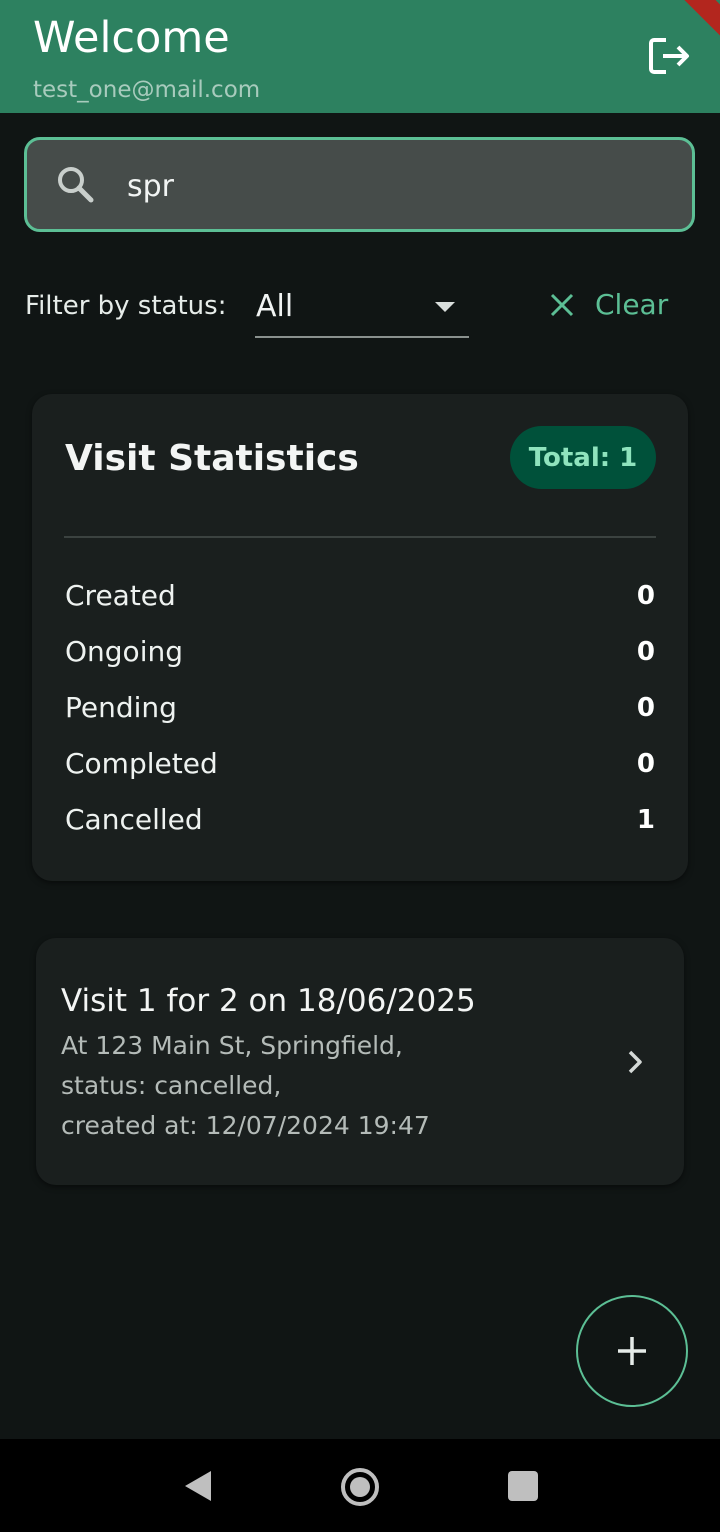 This screenshot has width=720, height=1532. I want to click on visit-status: status: cancelled,, so click(171, 1085).